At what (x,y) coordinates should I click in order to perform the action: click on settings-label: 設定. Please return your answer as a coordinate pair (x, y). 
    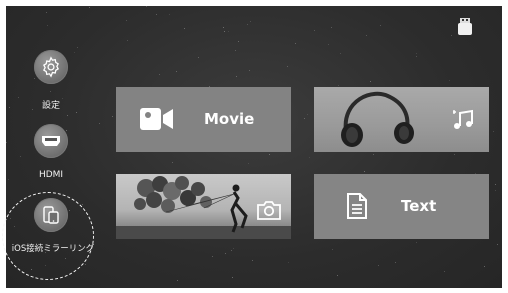
    Looking at the image, I should click on (50, 106).